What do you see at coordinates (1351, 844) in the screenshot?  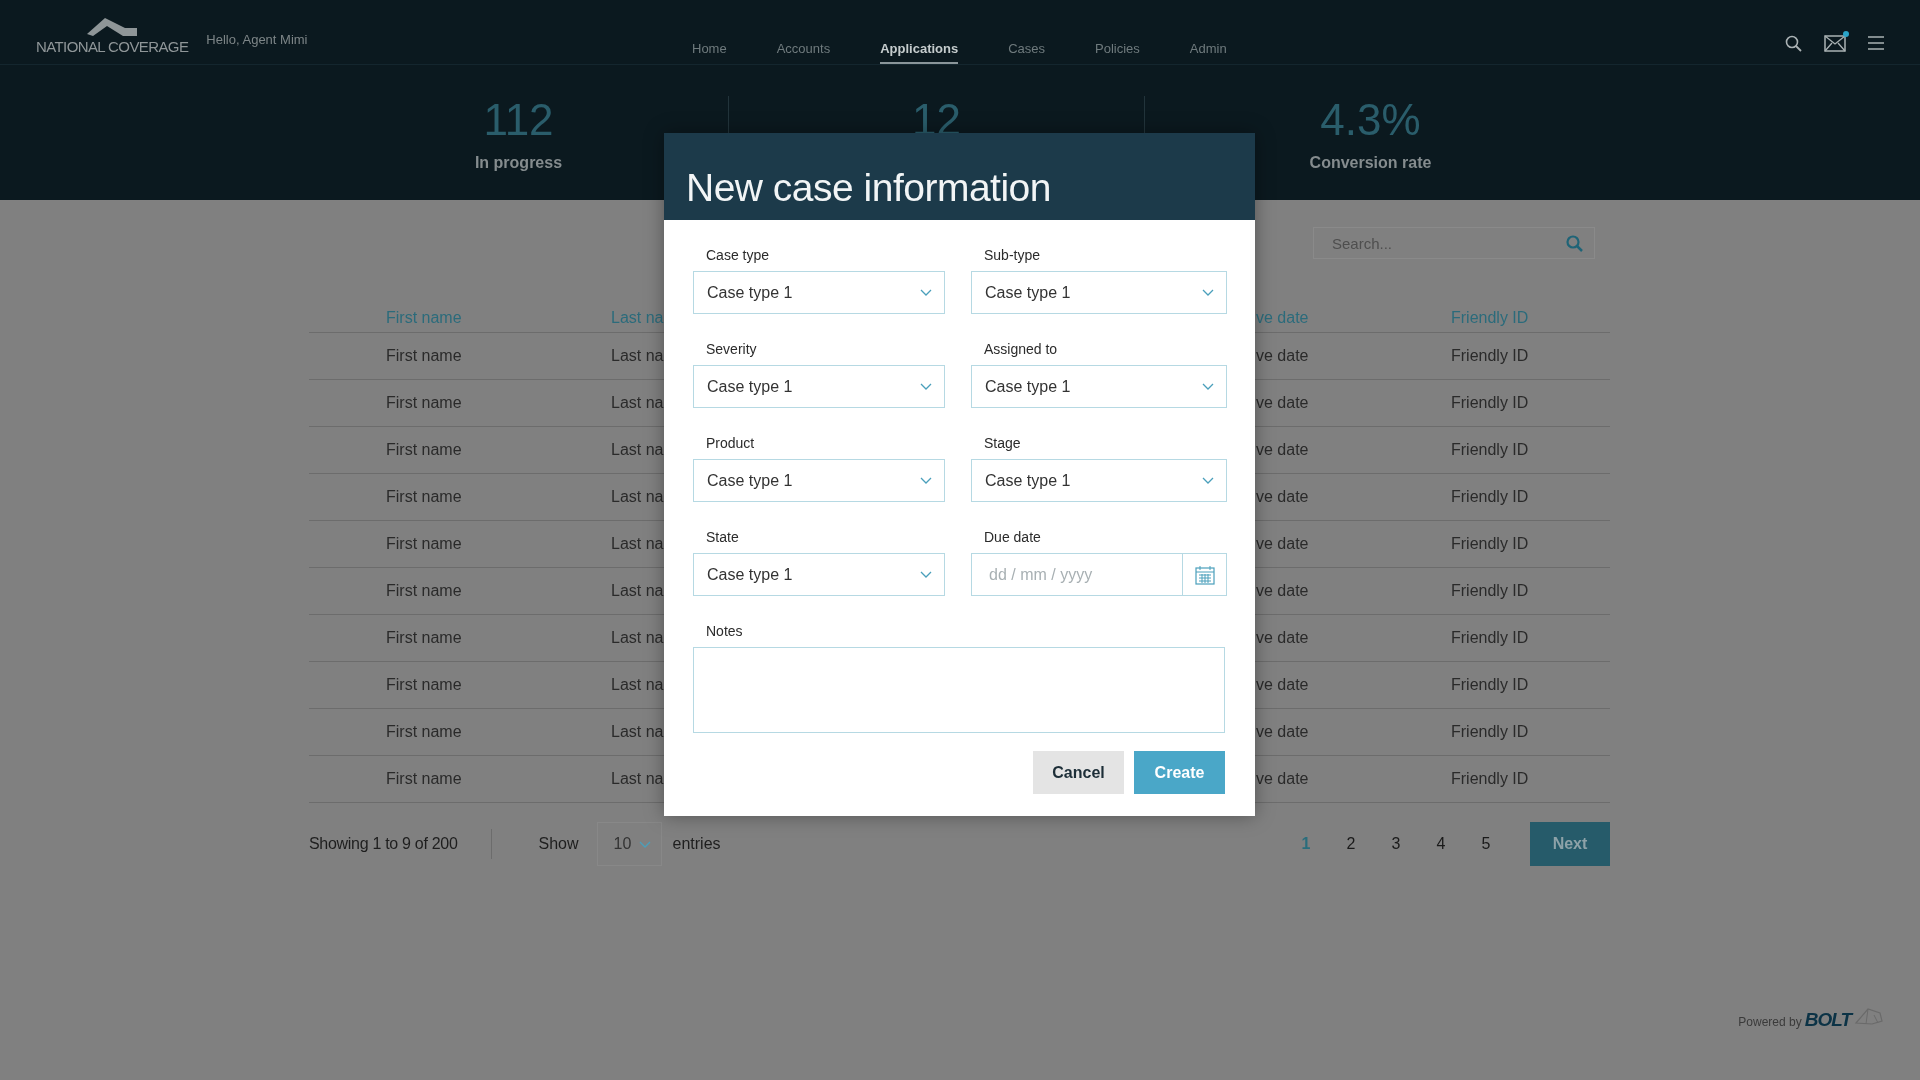 I see `page-link: 2` at bounding box center [1351, 844].